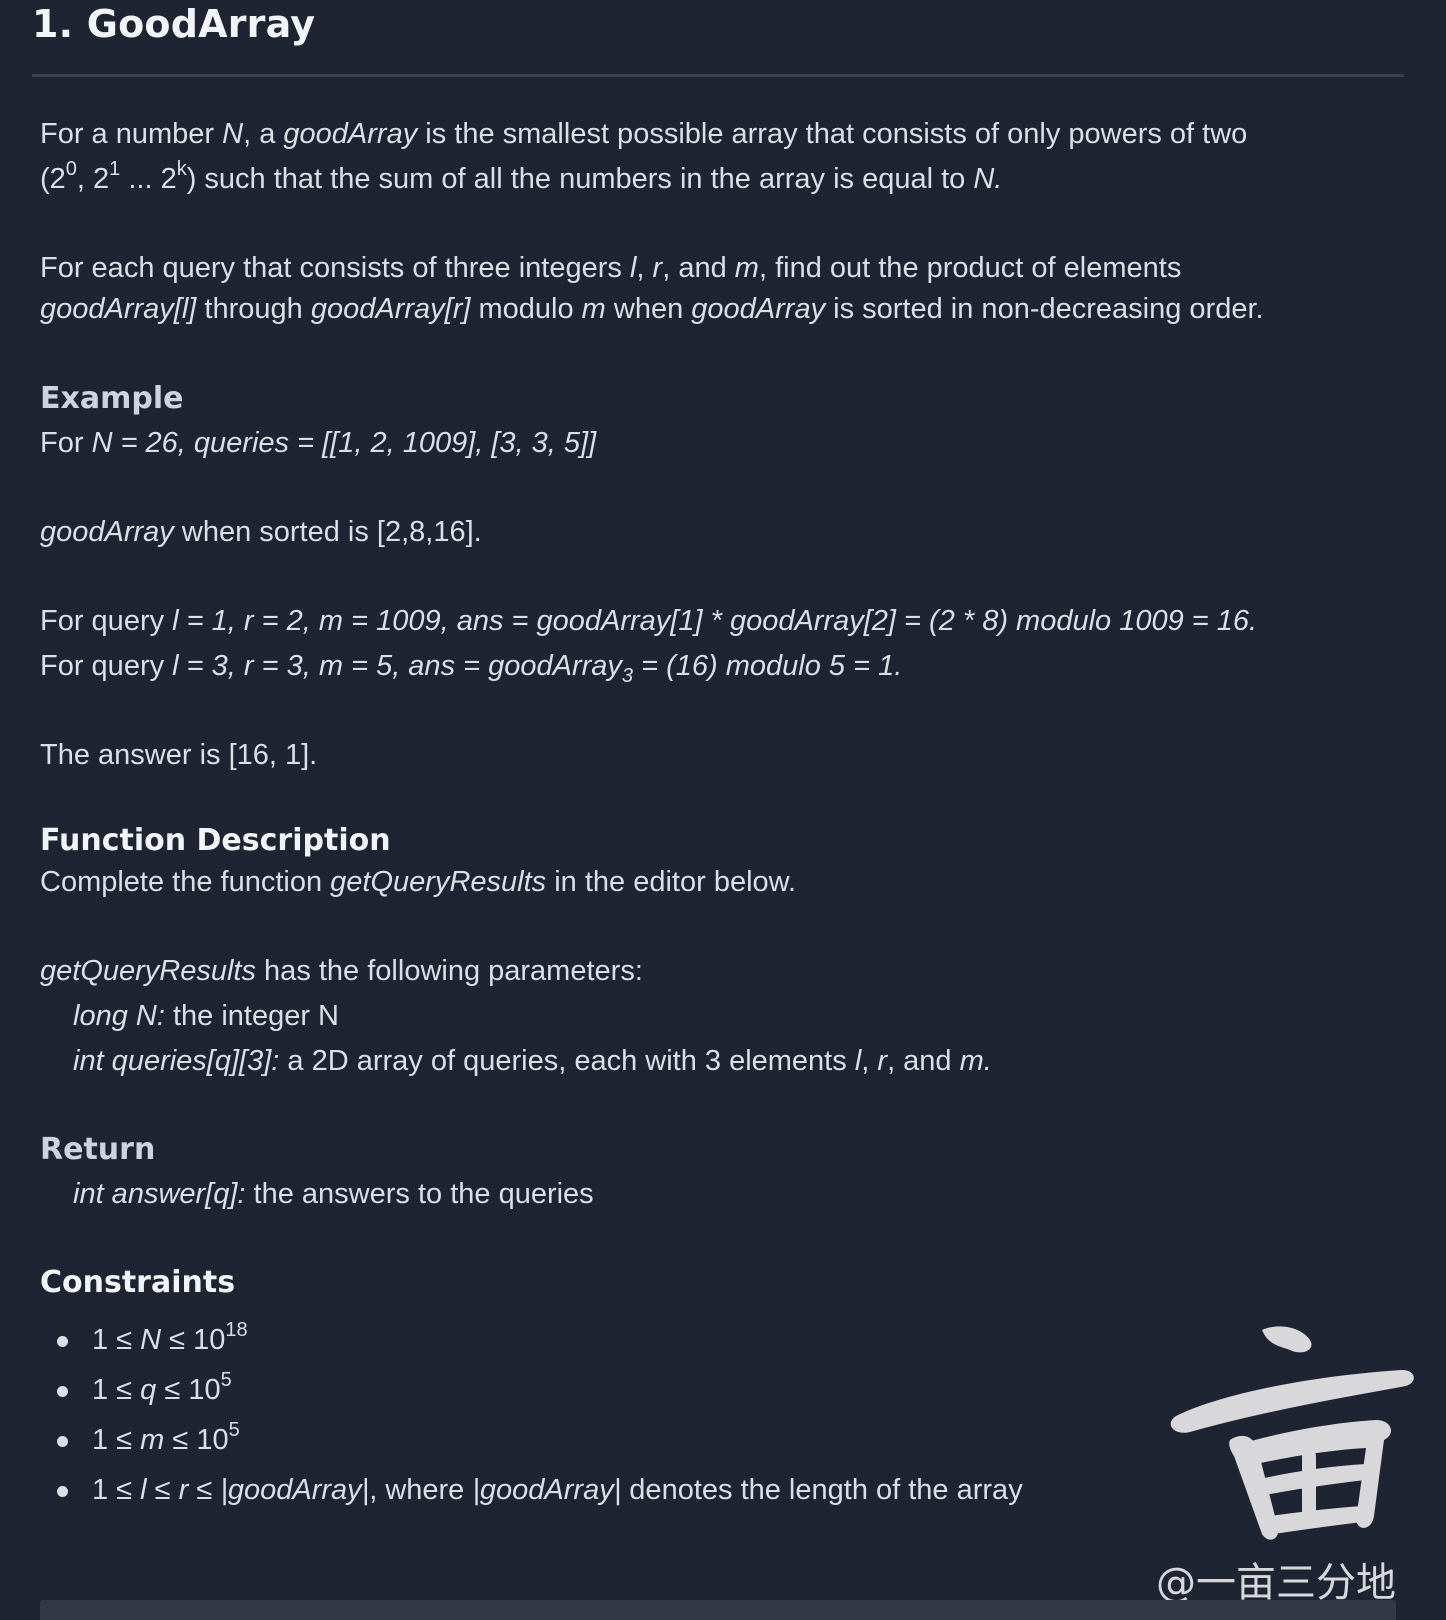  Describe the element at coordinates (1292, 1433) in the screenshot. I see `watermark-logo-icon` at that location.